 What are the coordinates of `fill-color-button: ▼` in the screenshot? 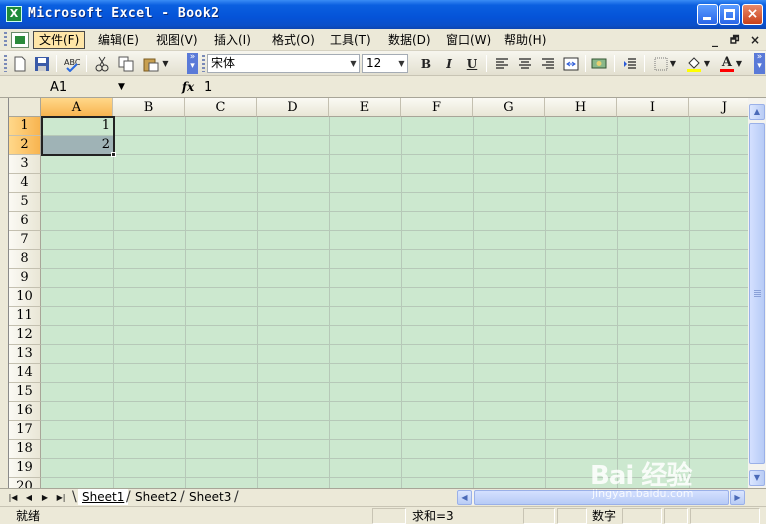 It's located at (698, 63).